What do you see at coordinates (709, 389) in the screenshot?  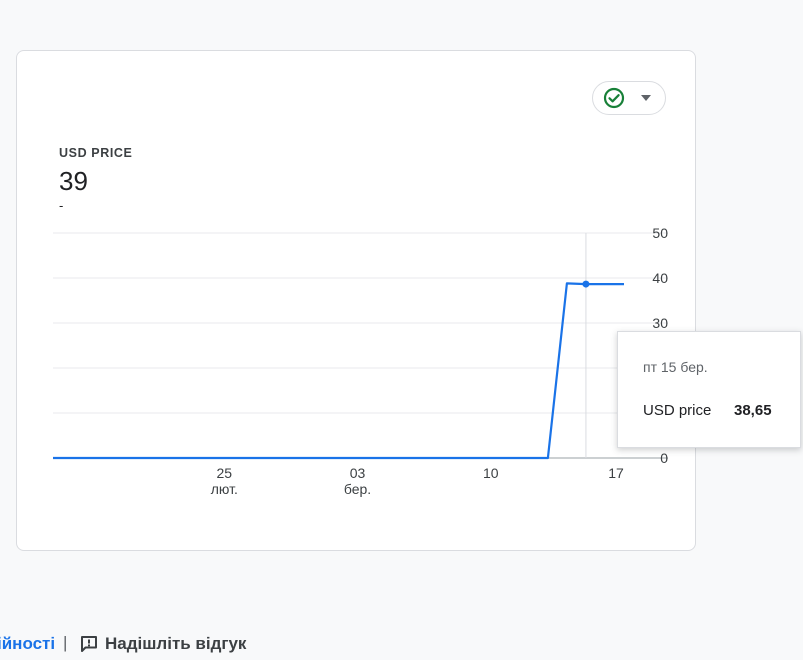 I see `chart-tooltip: пт 15 бер. USD price 38,65` at bounding box center [709, 389].